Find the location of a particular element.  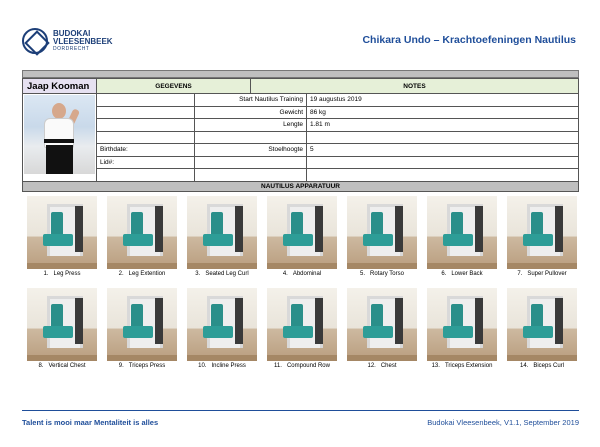

machine-number: 9. is located at coordinates (121, 366).